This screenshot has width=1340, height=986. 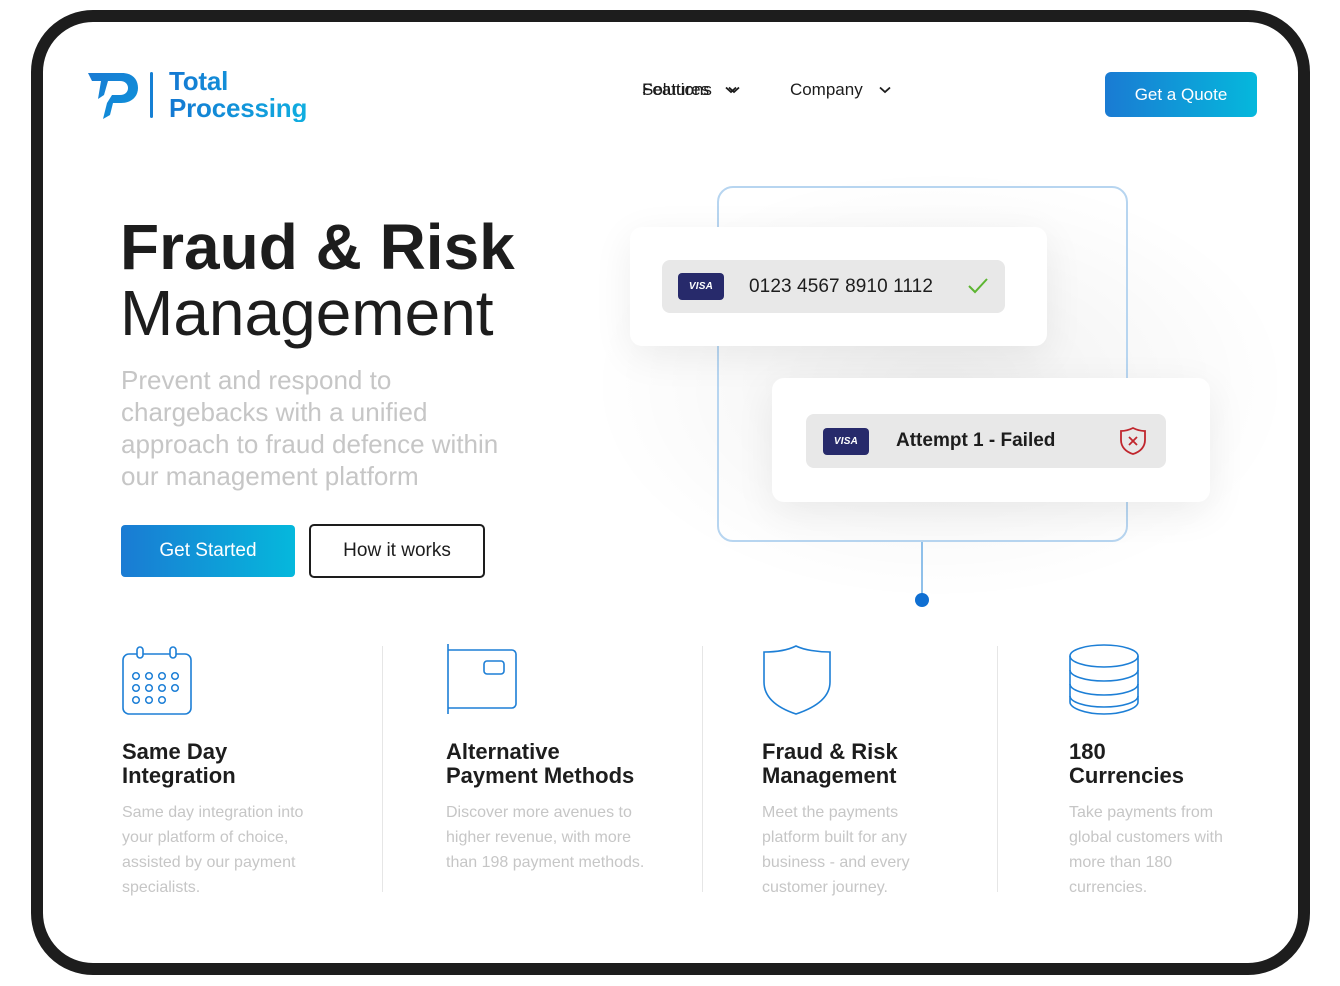 What do you see at coordinates (179, 775) in the screenshot?
I see `feature-title-line: Integration` at bounding box center [179, 775].